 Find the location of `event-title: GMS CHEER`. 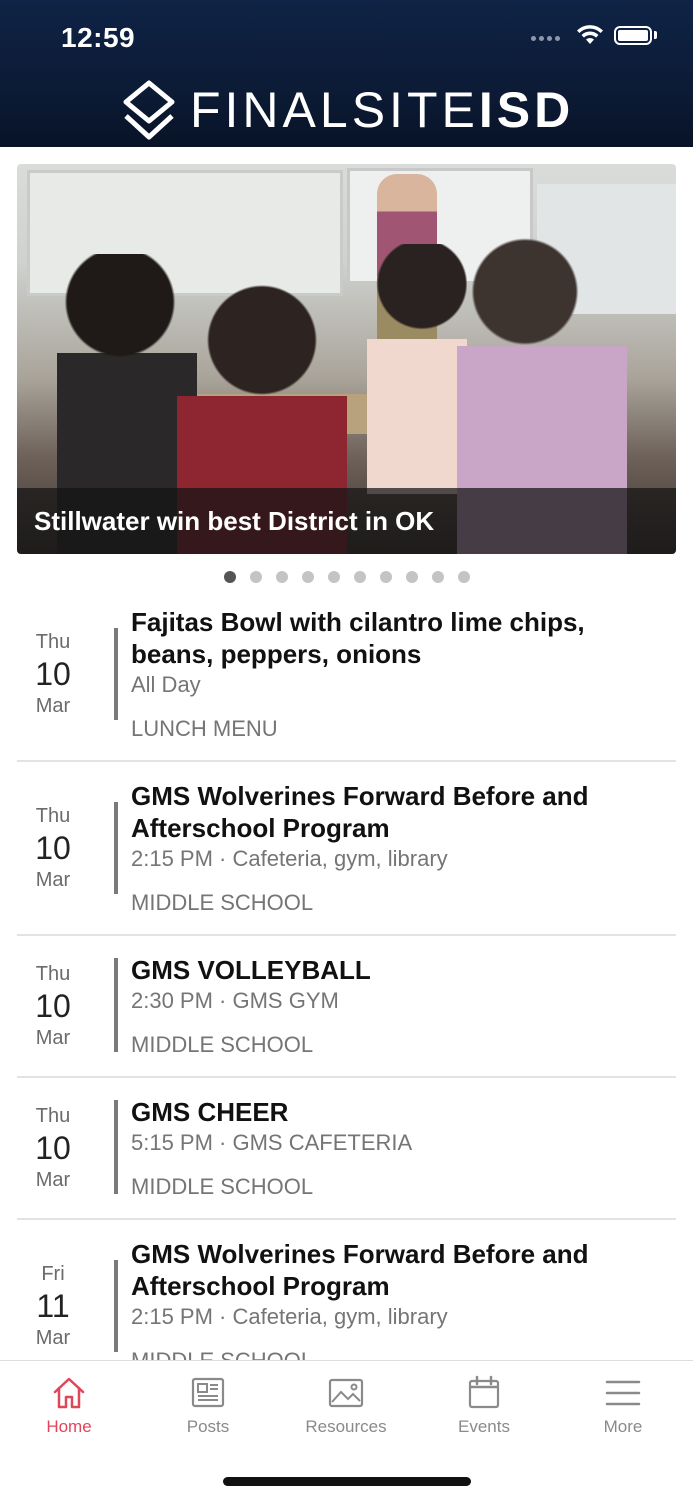

event-title: GMS CHEER is located at coordinates (398, 1112).